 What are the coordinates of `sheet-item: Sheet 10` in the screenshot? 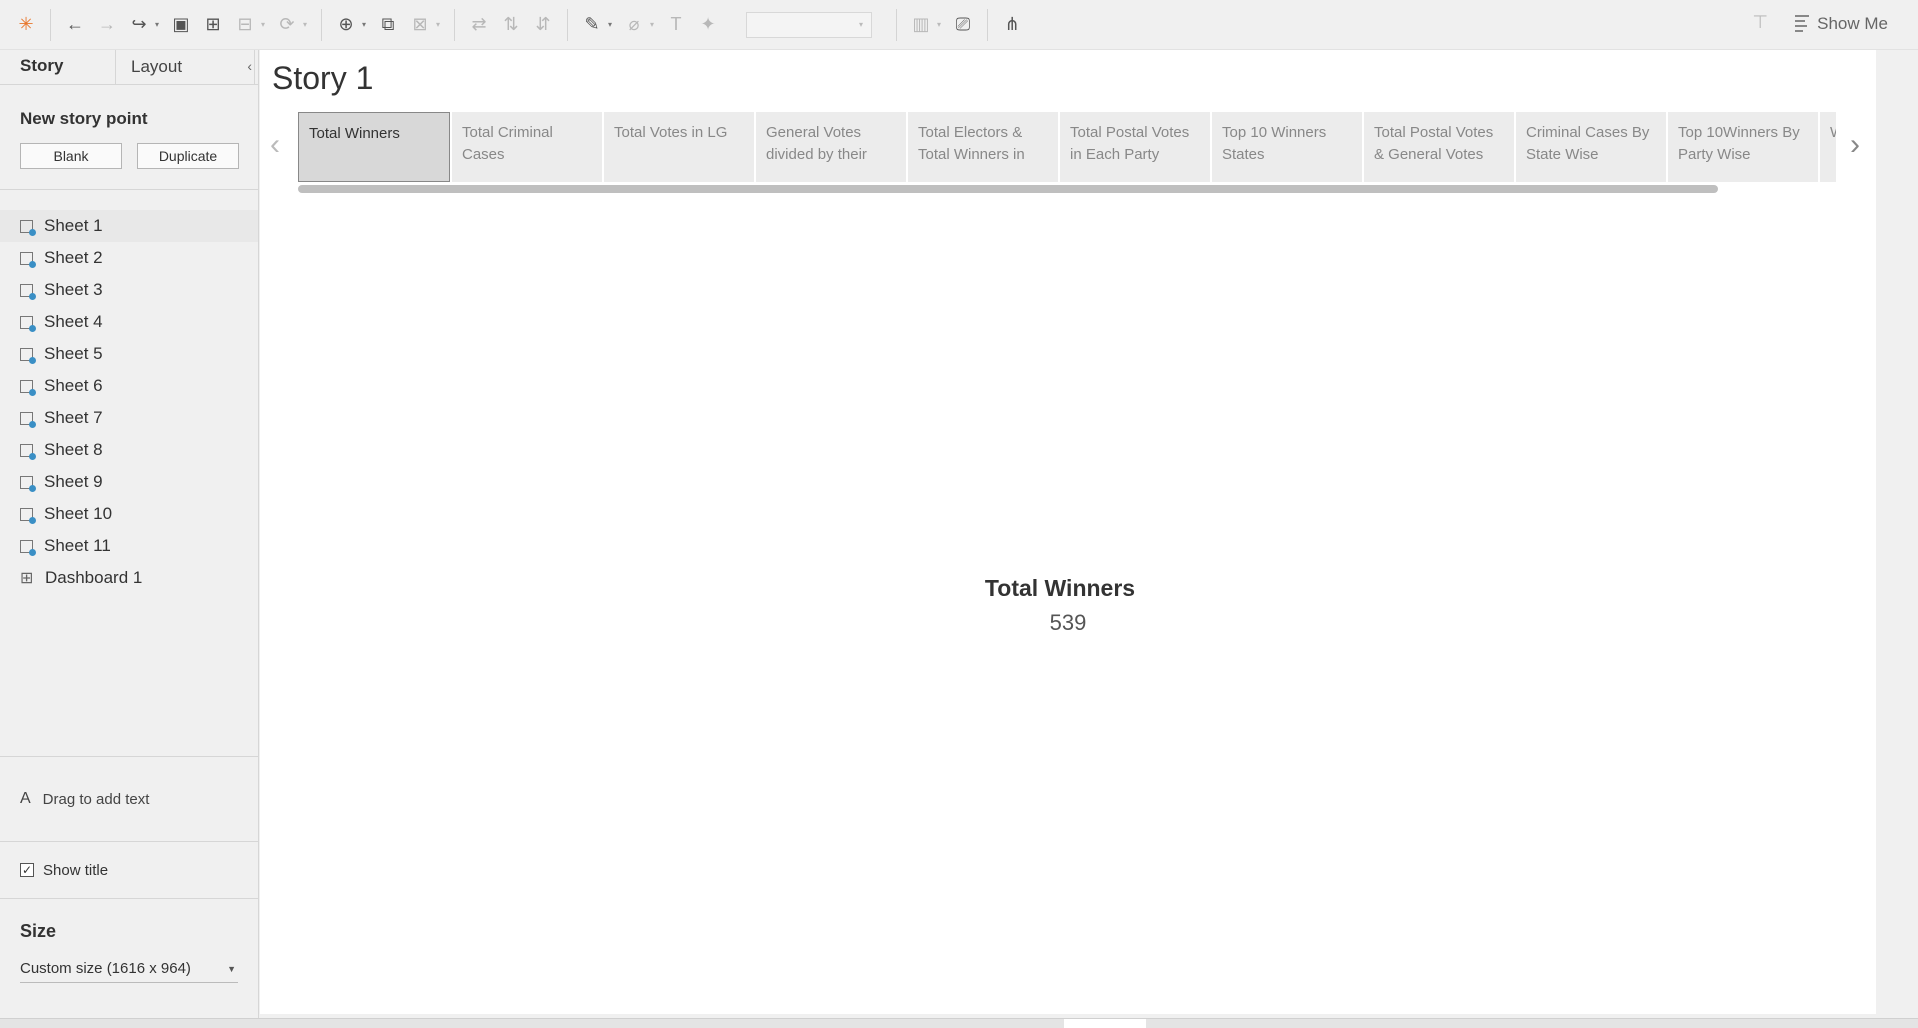 It's located at (129, 514).